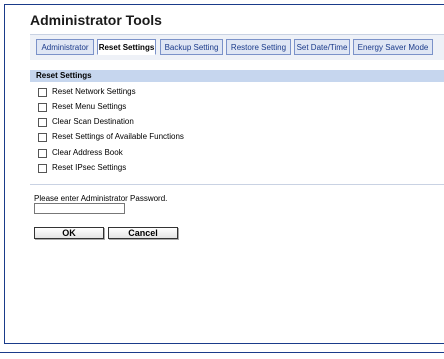 This screenshot has height=359, width=444. I want to click on section-heading: Reset Settings, so click(237, 76).